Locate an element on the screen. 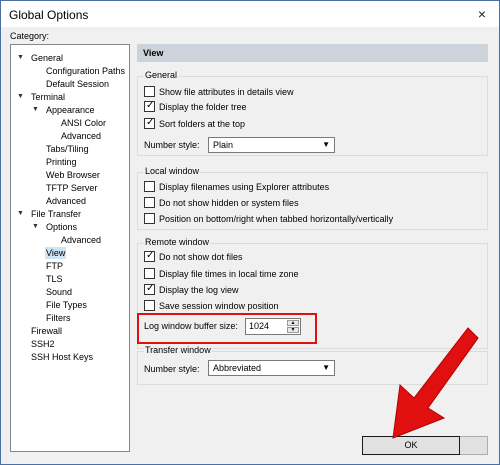  annotation-arrow is located at coordinates (435, 383).